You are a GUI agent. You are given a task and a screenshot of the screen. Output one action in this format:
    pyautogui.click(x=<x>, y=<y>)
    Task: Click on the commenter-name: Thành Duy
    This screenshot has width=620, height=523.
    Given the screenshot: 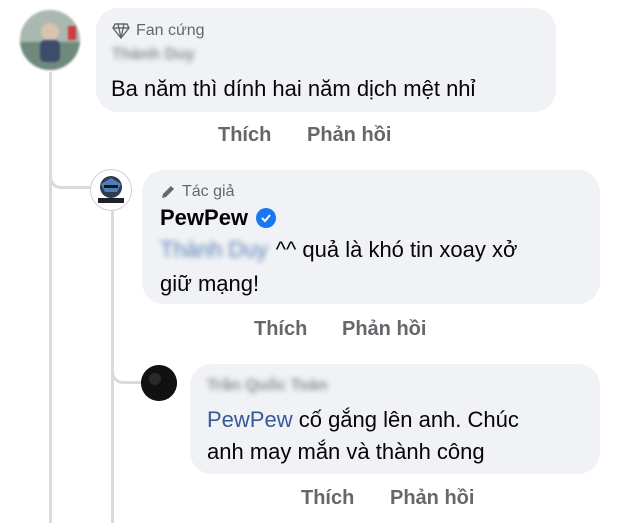 What is the action you would take?
    pyautogui.click(x=153, y=55)
    